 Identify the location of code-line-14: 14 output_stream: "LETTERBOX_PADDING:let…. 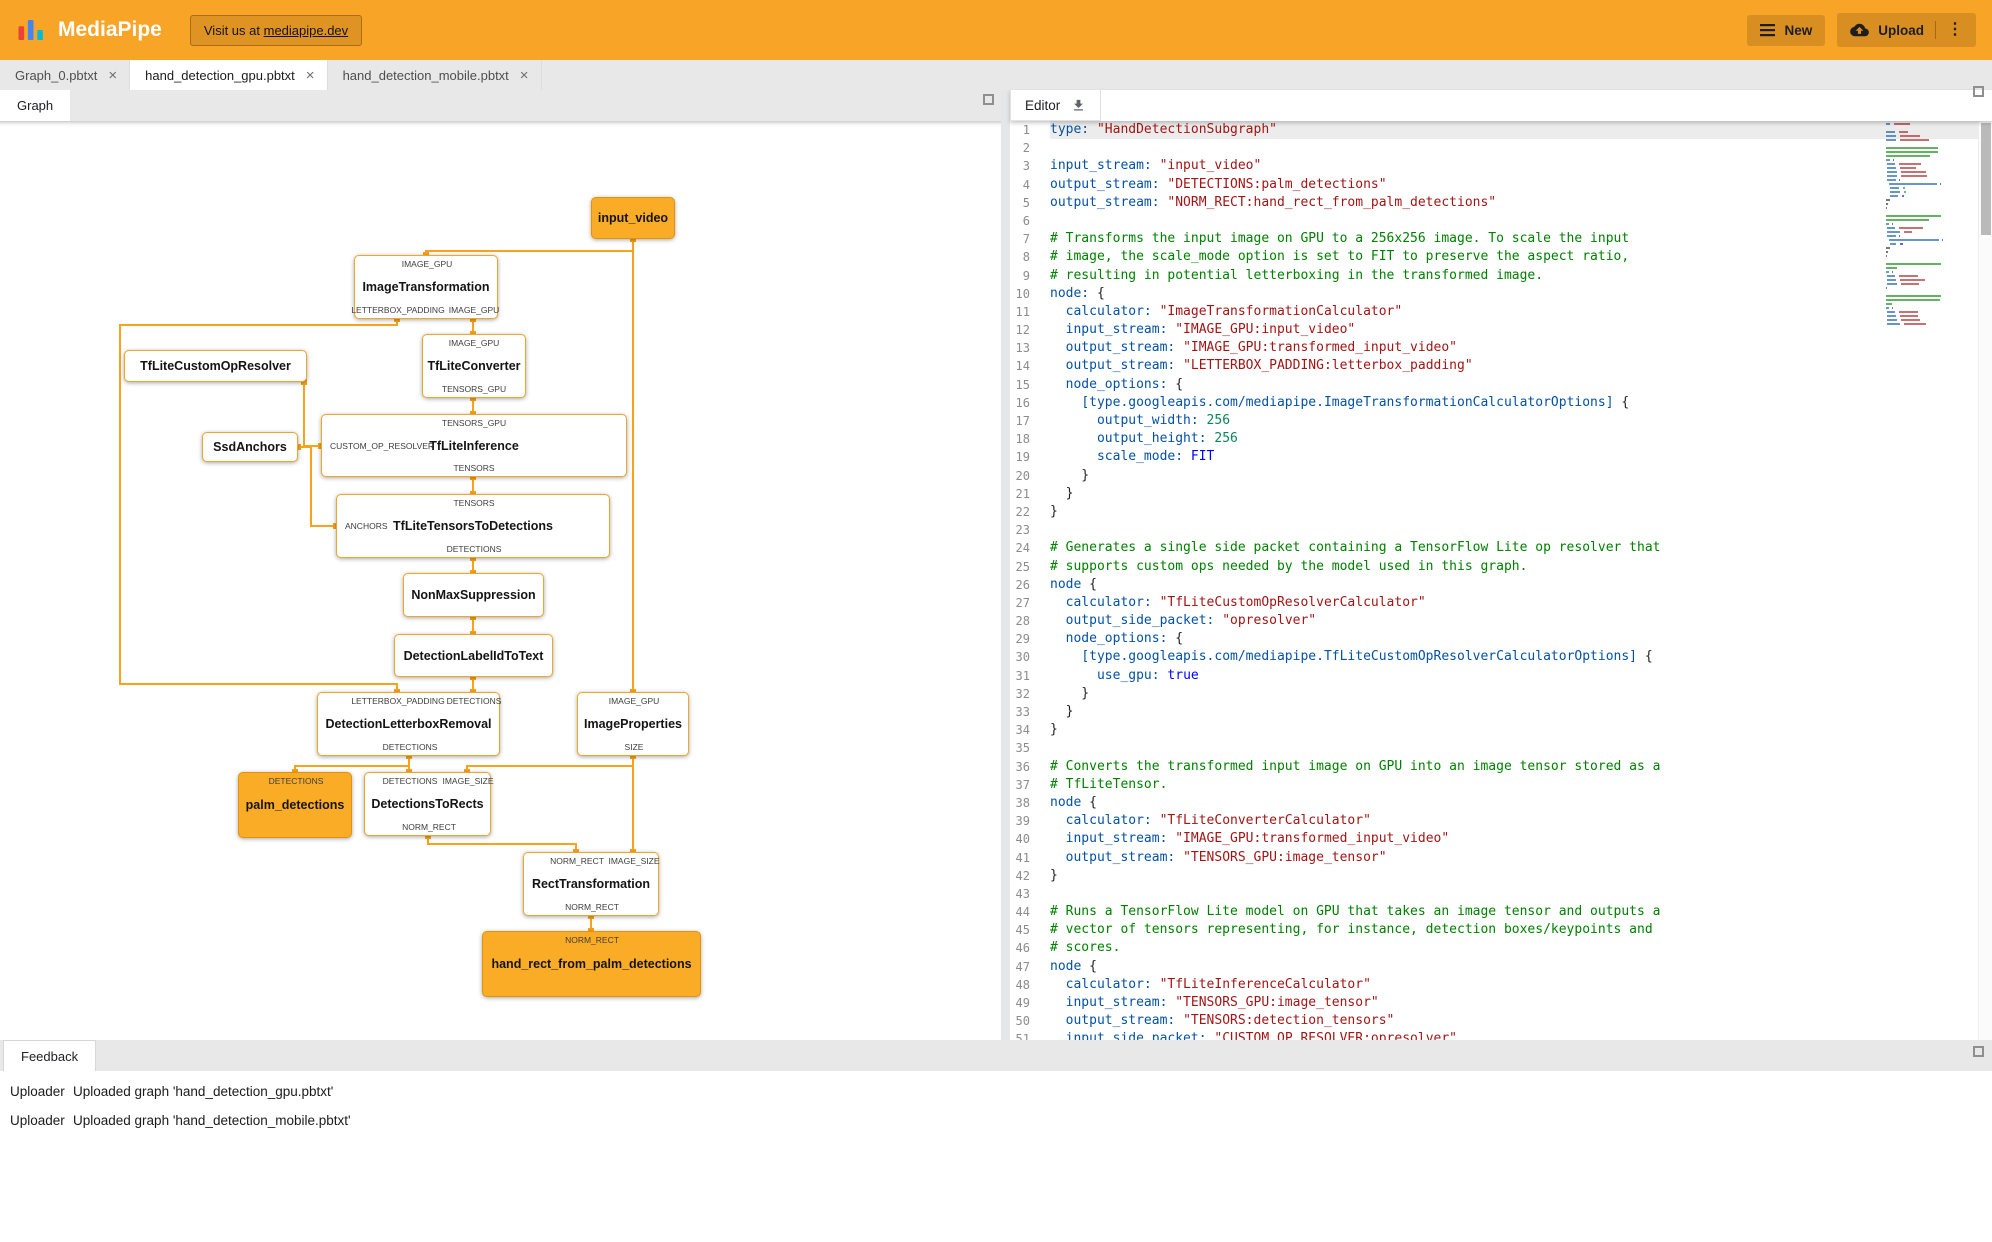
(1501, 366).